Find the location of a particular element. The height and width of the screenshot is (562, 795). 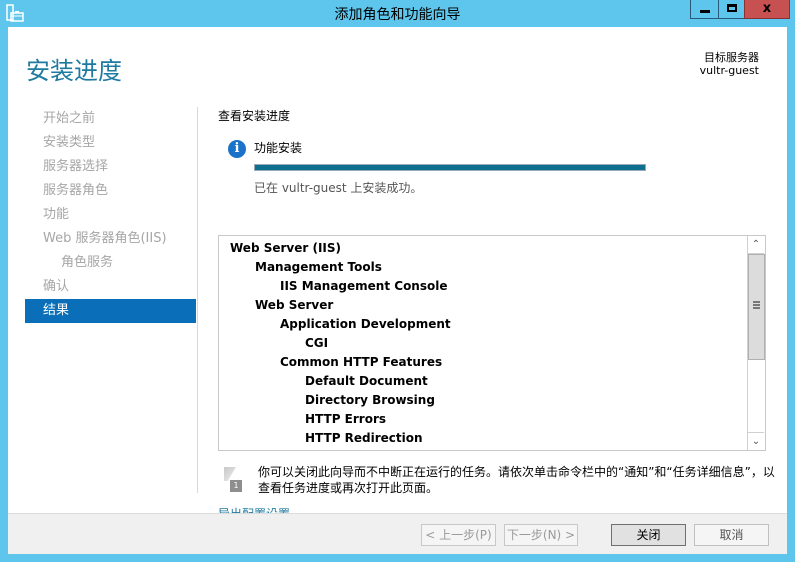

result-item: Common HTTP Features is located at coordinates (361, 362).